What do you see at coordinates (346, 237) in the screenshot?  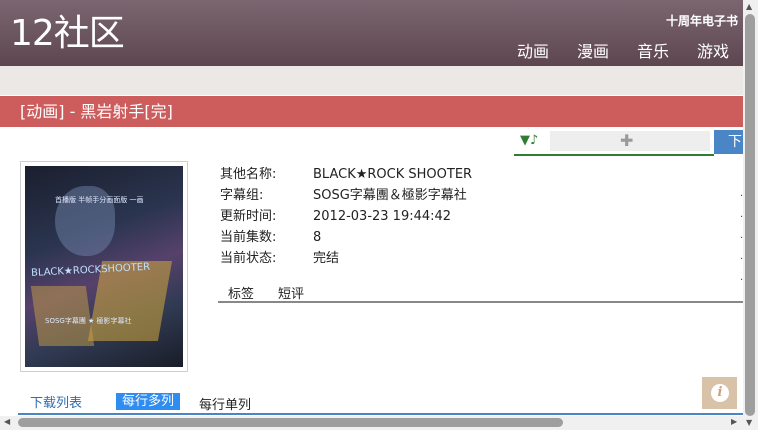 I see `info-row: 当前集数: 8` at bounding box center [346, 237].